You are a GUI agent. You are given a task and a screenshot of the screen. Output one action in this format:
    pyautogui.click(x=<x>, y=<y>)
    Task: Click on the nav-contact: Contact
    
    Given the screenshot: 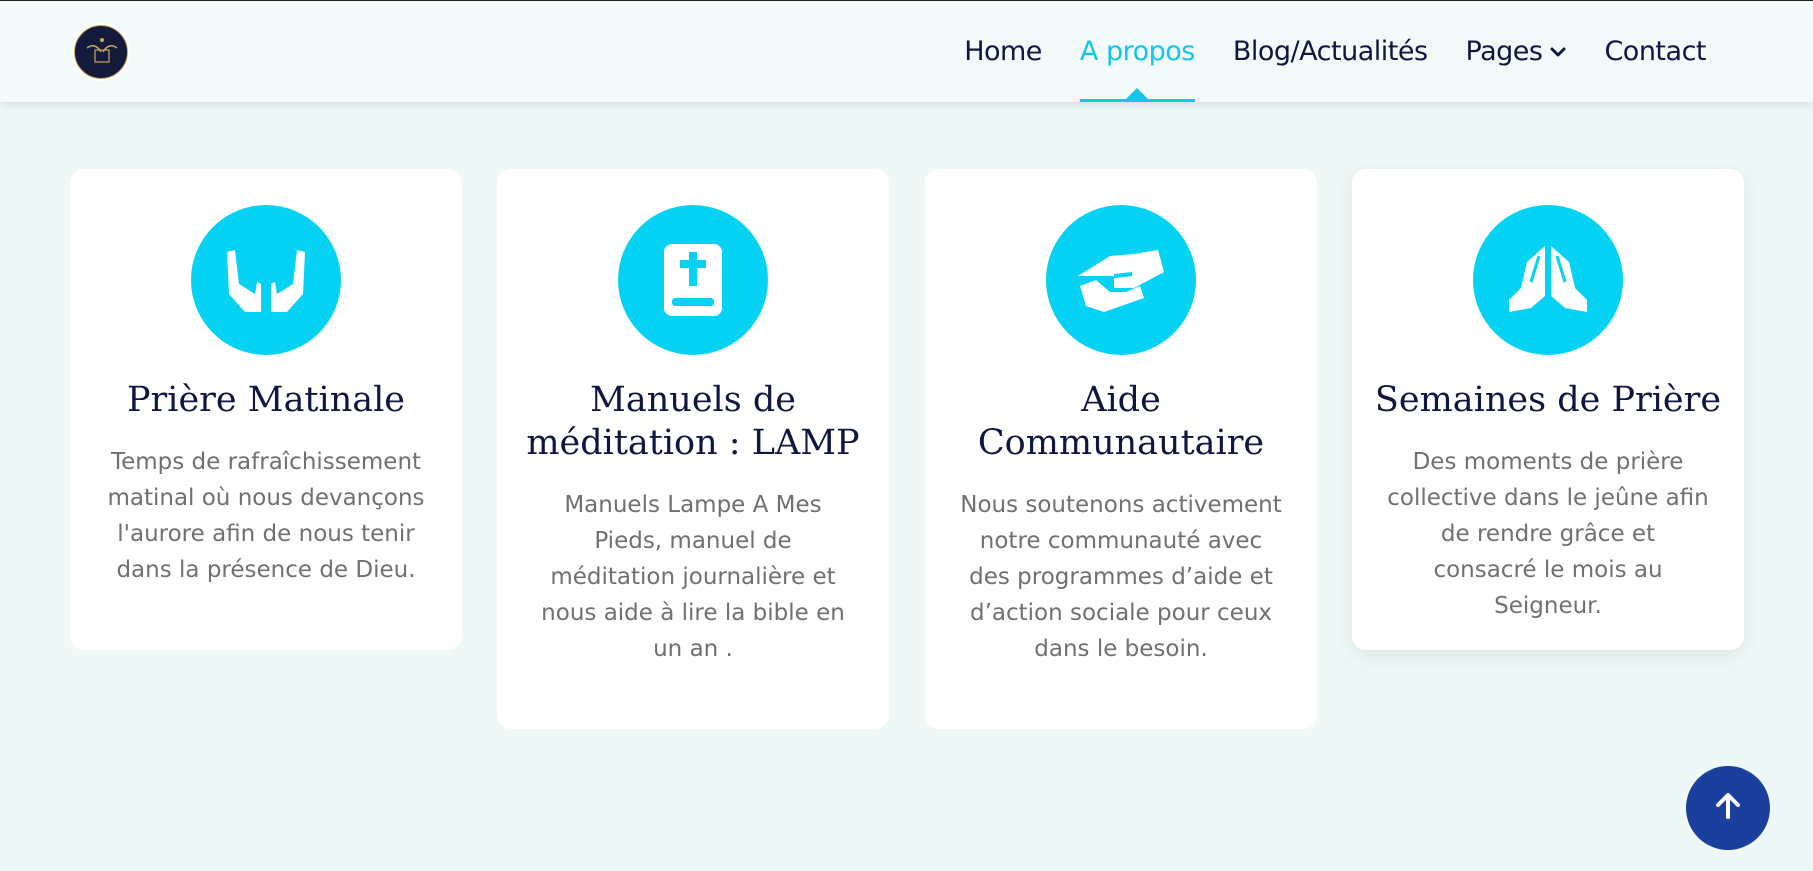 What is the action you would take?
    pyautogui.click(x=1655, y=51)
    